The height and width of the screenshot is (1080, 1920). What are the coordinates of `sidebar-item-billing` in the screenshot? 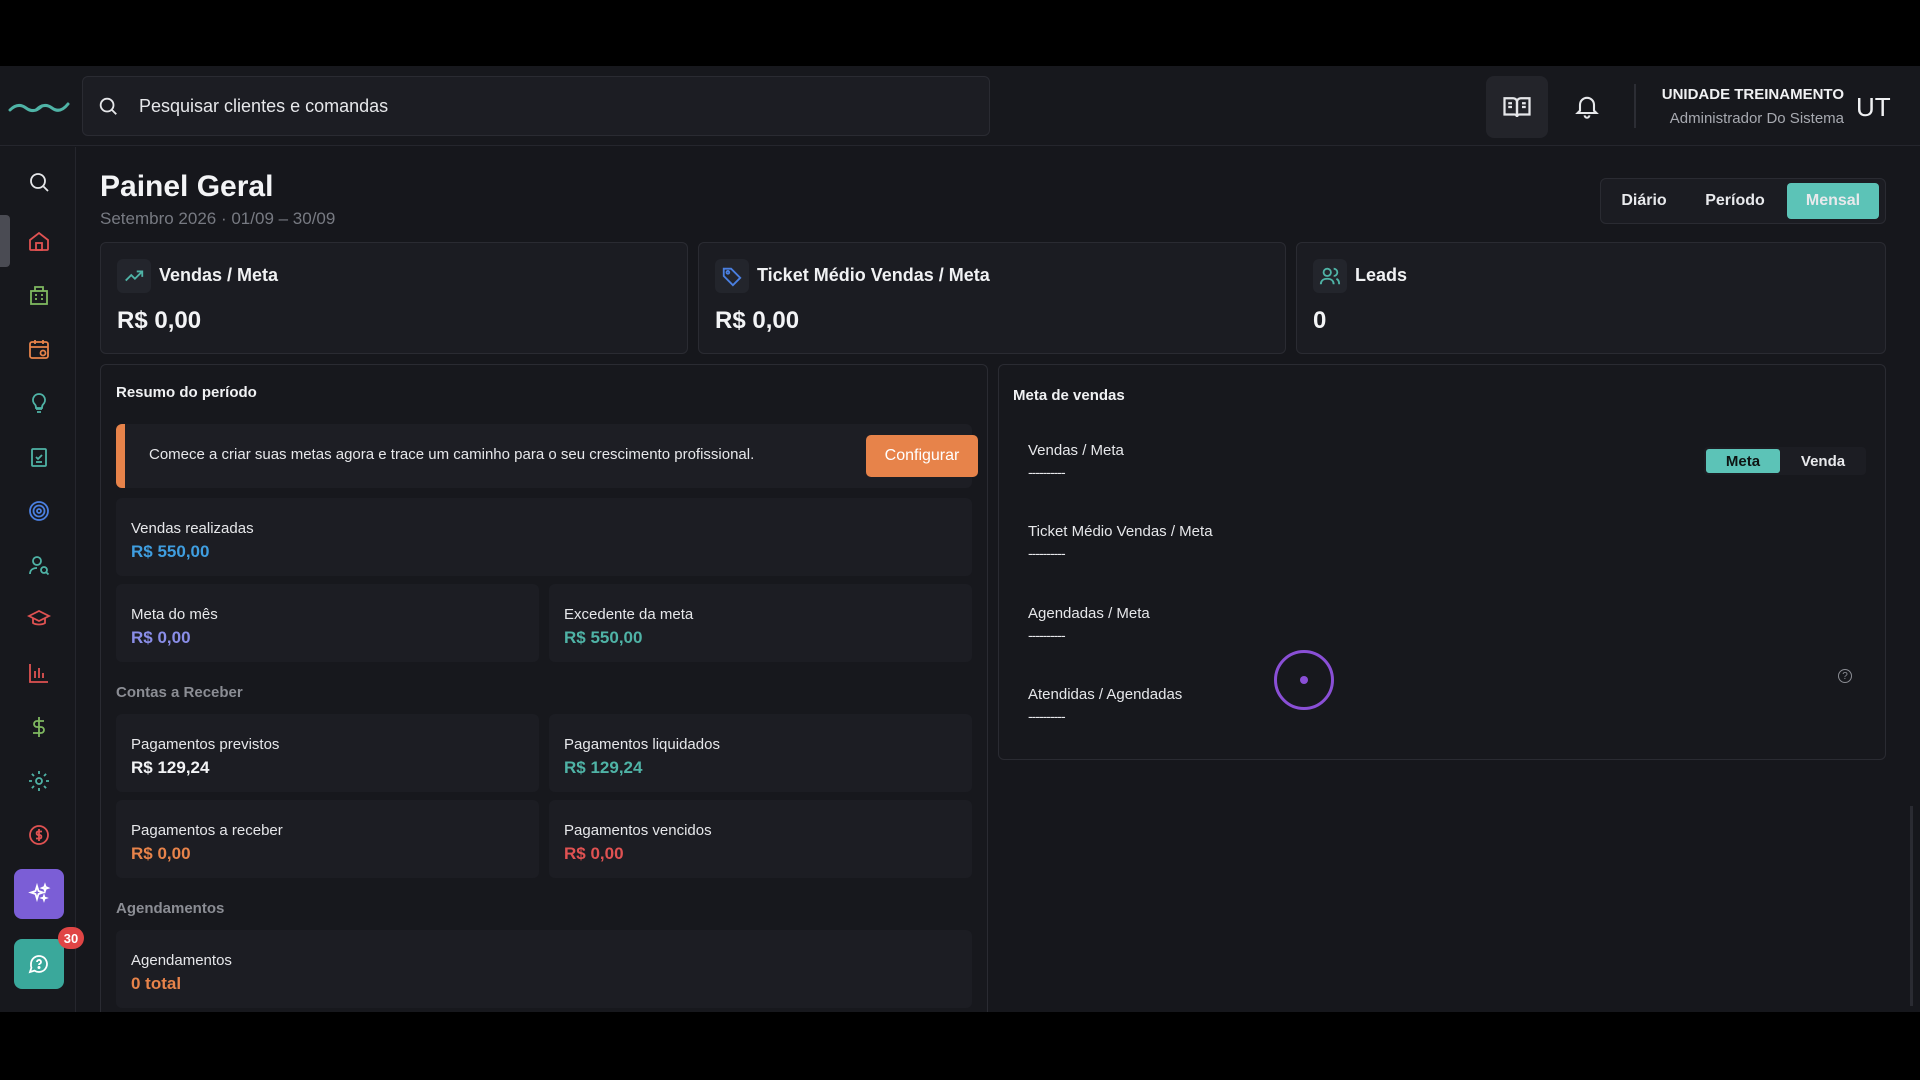 It's located at (39, 835).